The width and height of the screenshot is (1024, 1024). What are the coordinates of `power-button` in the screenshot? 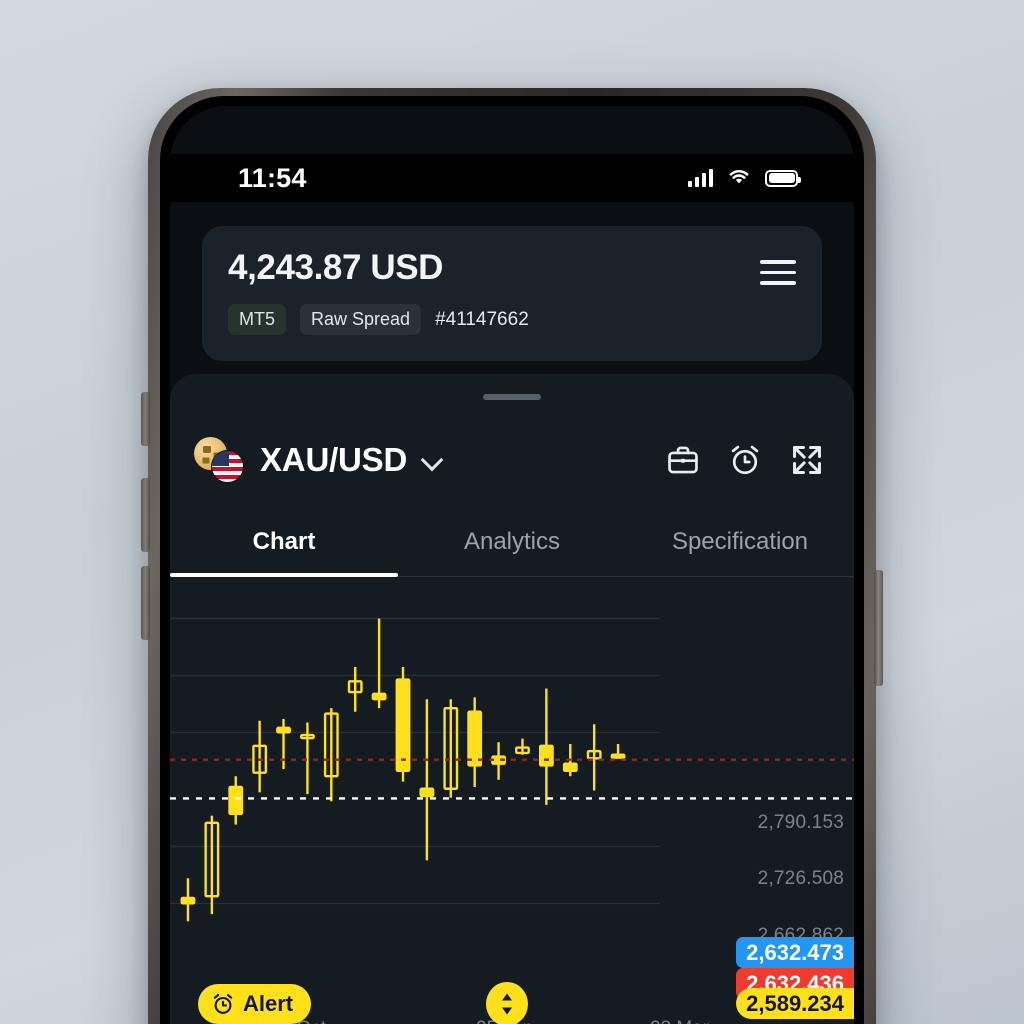 It's located at (878, 628).